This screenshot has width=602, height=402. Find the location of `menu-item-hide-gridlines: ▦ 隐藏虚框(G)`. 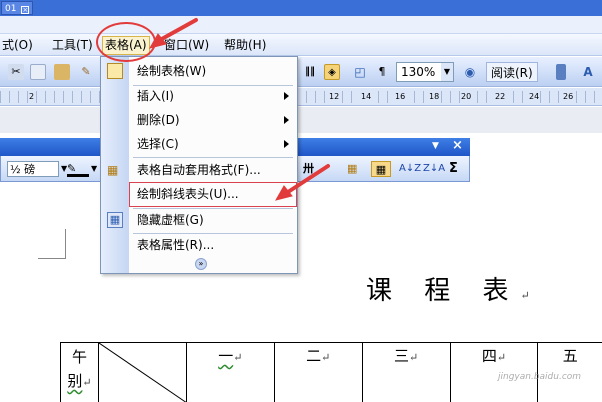

menu-item-hide-gridlines: ▦ 隐藏虚框(G) is located at coordinates (199, 220).